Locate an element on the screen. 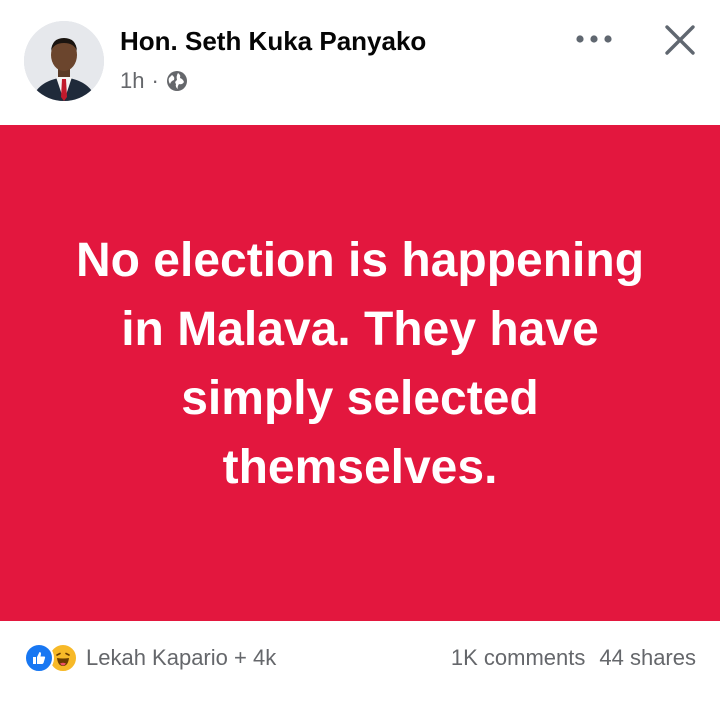  globe-icon is located at coordinates (177, 81).